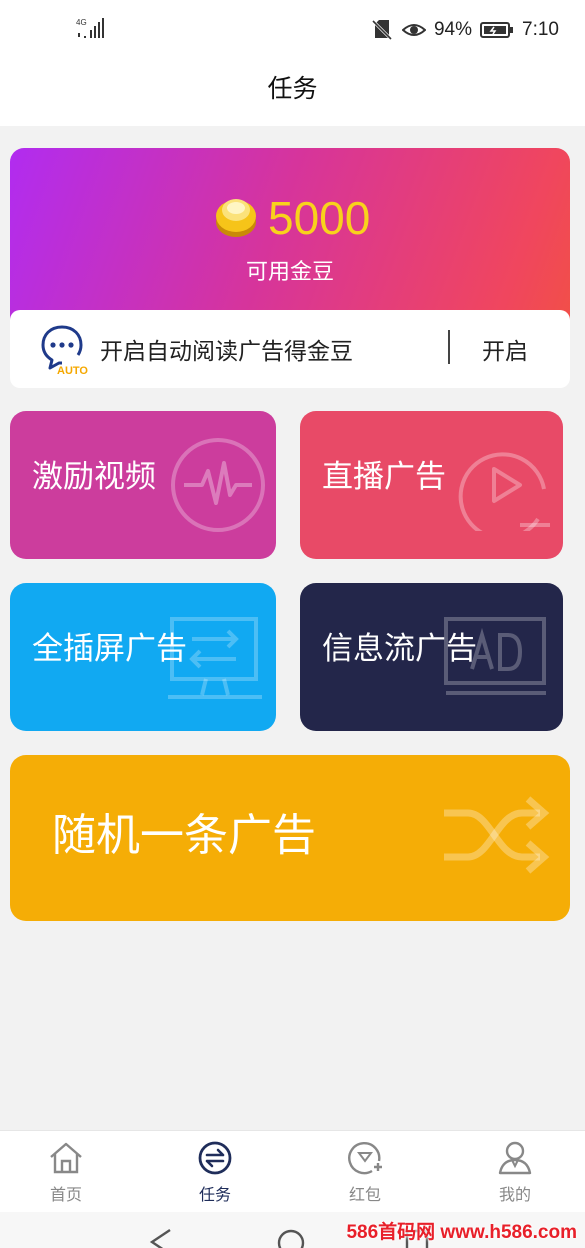 The height and width of the screenshot is (1248, 585). Describe the element at coordinates (461, 1232) in the screenshot. I see `watermark: 586首码网 www.h586.com` at that location.